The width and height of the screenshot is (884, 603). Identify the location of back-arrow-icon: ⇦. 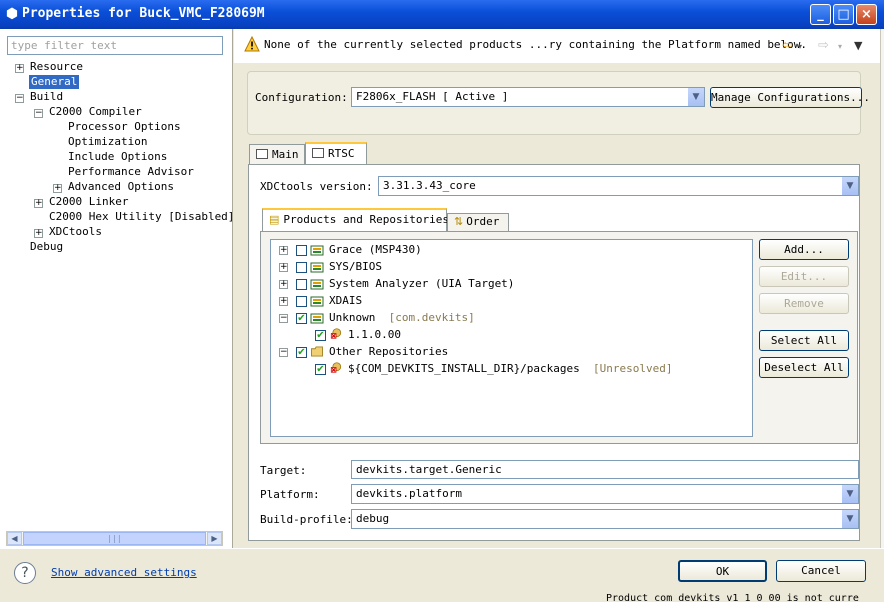
(787, 45).